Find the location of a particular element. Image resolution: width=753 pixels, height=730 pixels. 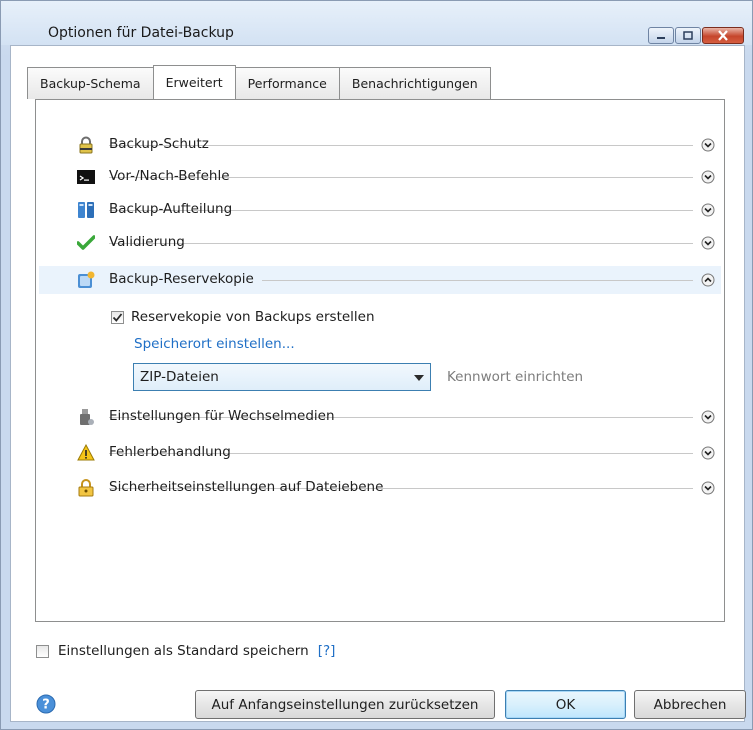

section-backup-reservekopie: Backup-Reservekopie is located at coordinates (380, 280).